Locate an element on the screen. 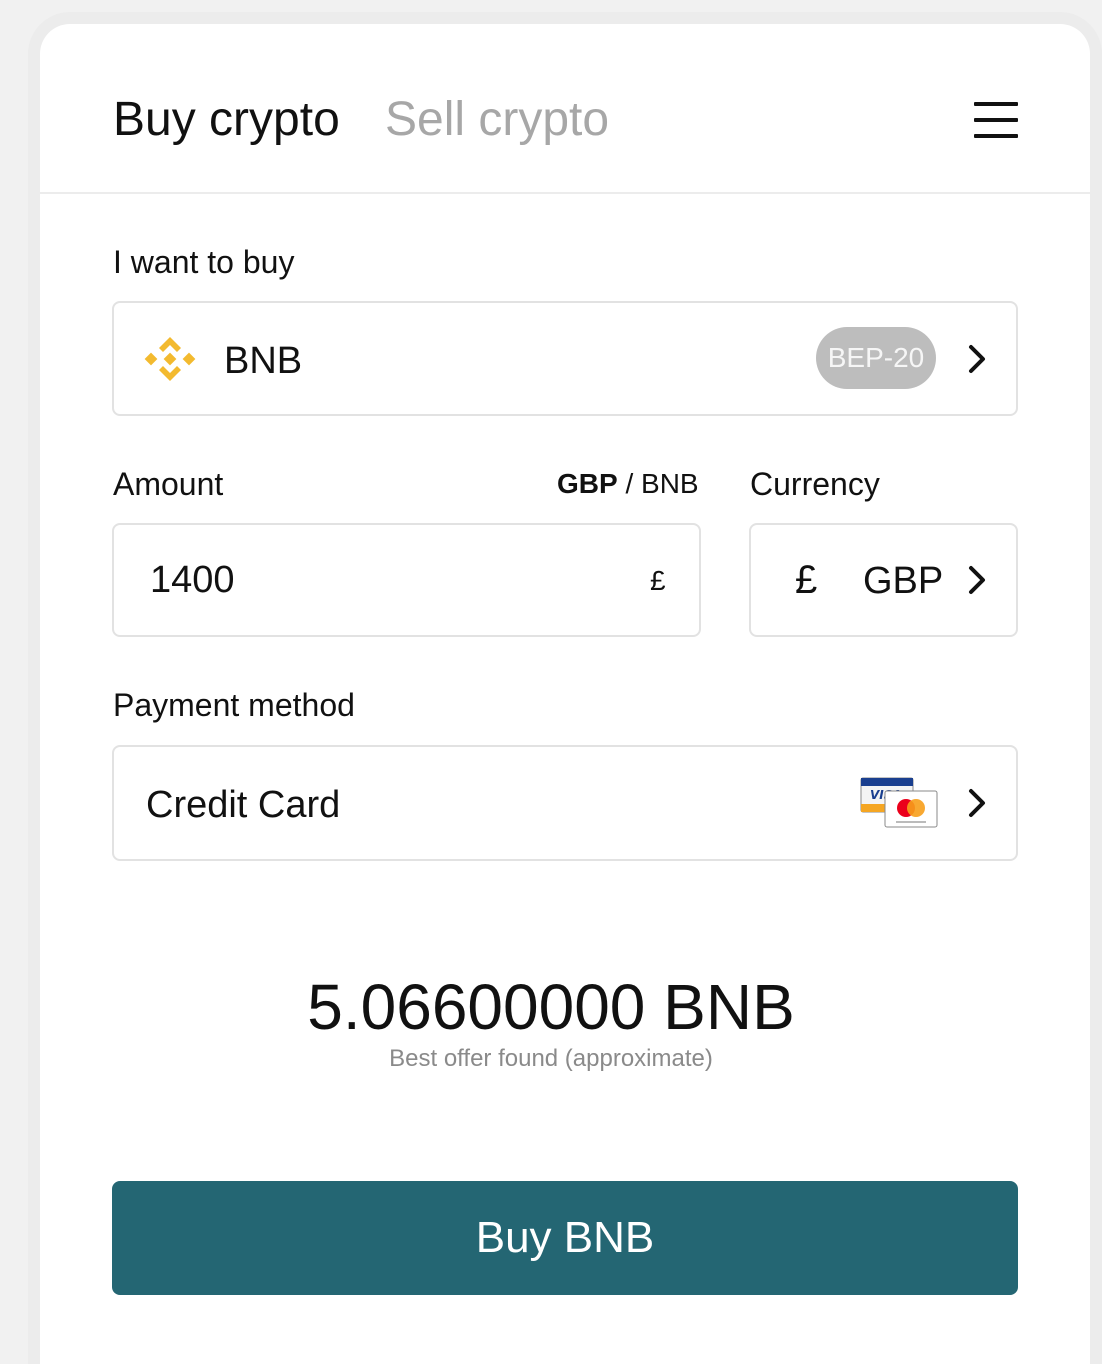  amount-field: £ is located at coordinates (406, 580).